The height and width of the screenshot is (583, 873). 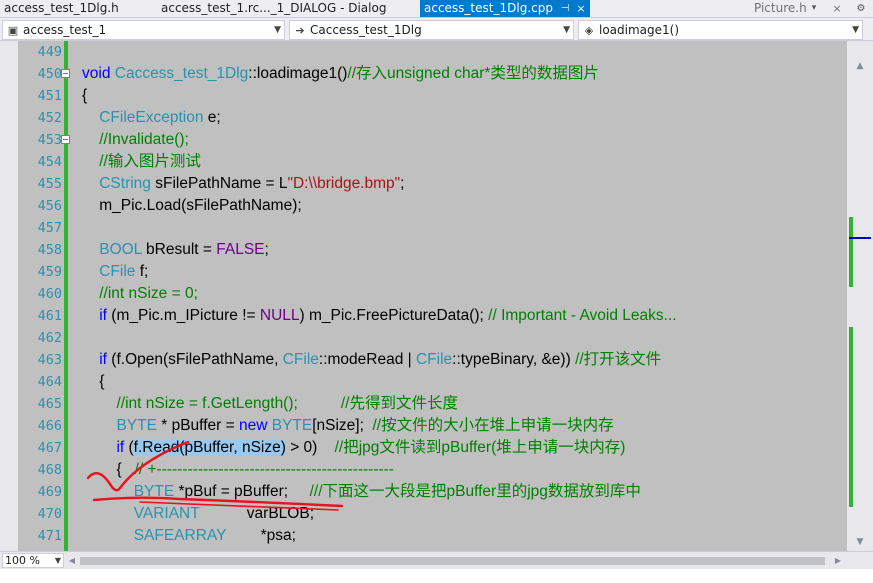 I want to click on code-token: *pBuf = pBuffer;, so click(x=242, y=491).